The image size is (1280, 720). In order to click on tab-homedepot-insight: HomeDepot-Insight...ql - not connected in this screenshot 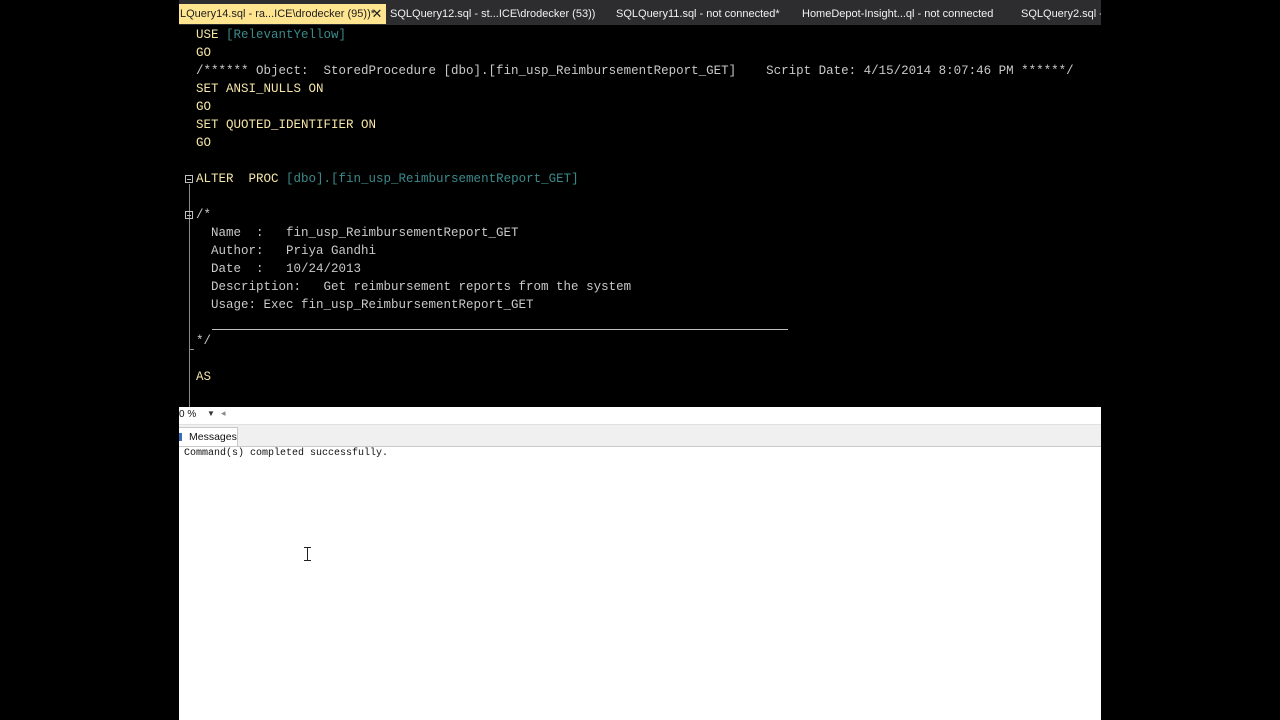, I will do `click(902, 14)`.